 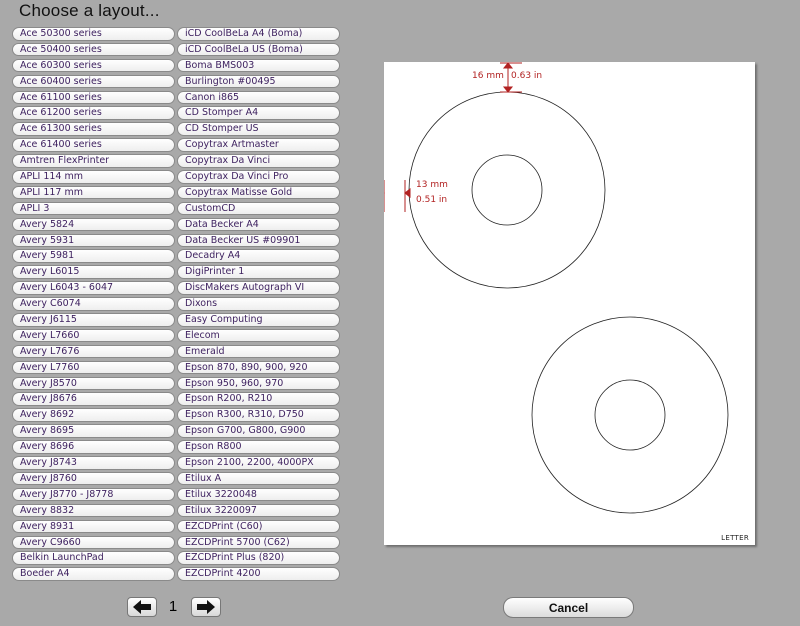 What do you see at coordinates (93, 399) in the screenshot?
I see `layout-option: Avery J8676` at bounding box center [93, 399].